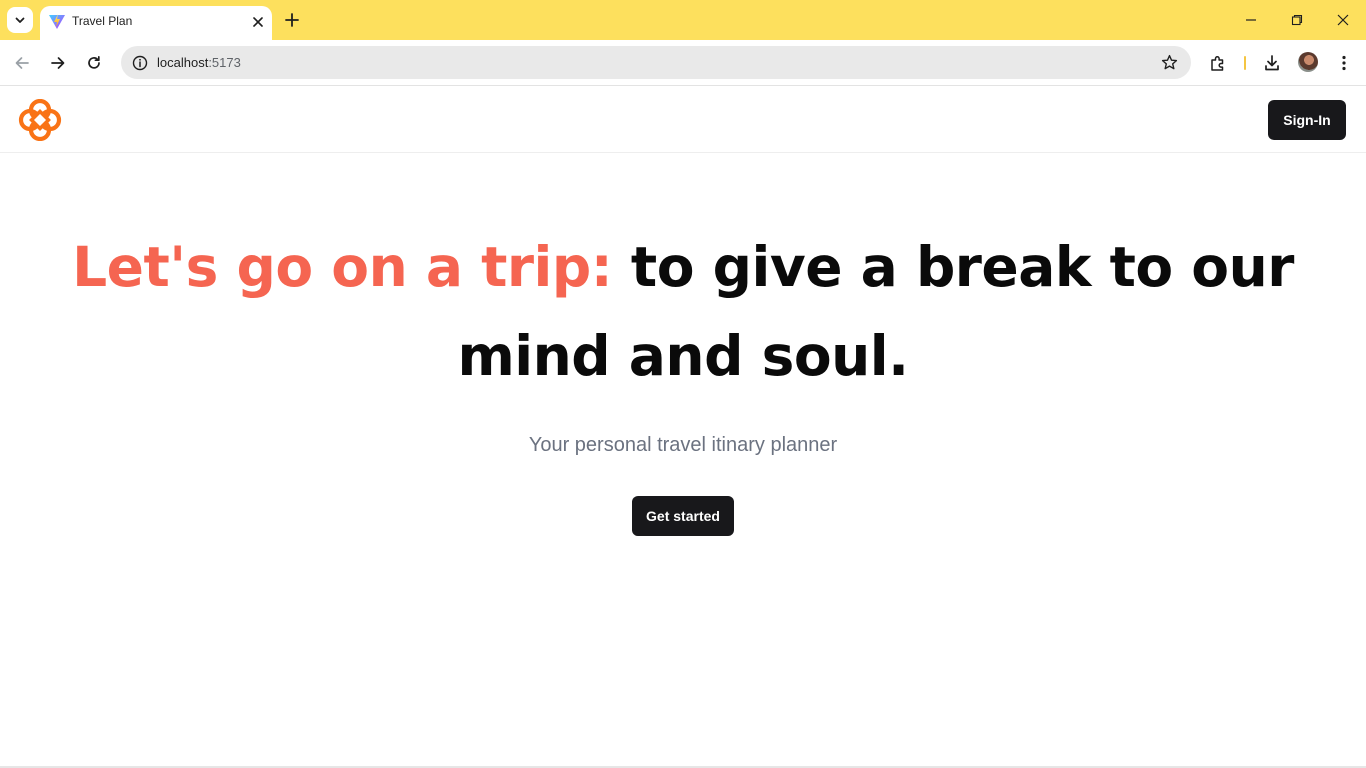 This screenshot has width=1366, height=768. I want to click on site-header: Sign-In, so click(683, 120).